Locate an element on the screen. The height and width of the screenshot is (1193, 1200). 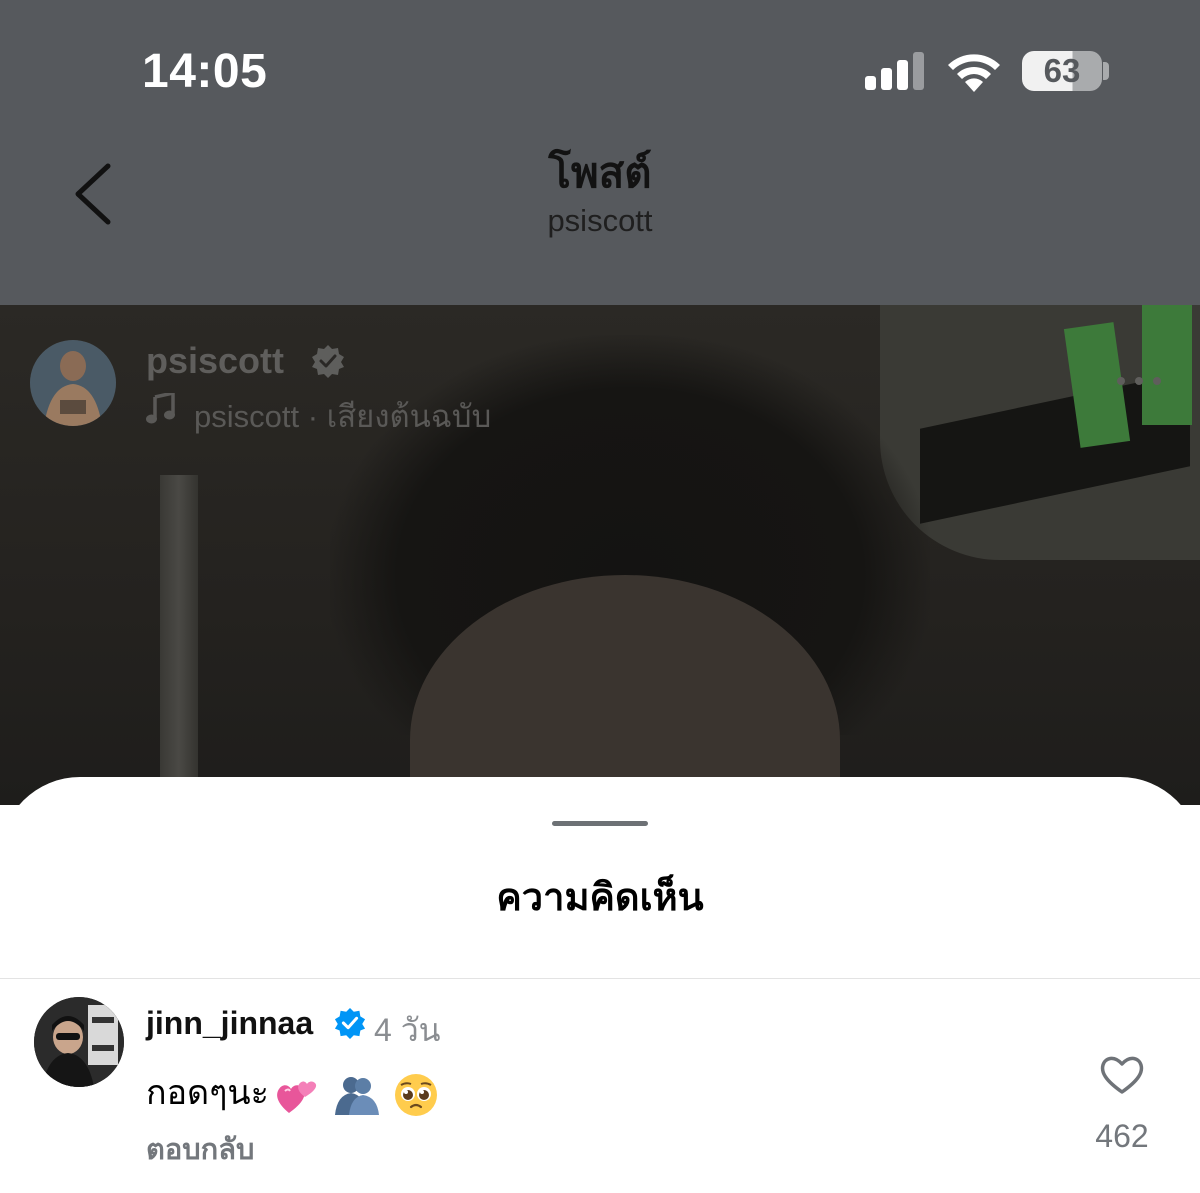
pleading-face-emoji-icon is located at coordinates (415, 1095).